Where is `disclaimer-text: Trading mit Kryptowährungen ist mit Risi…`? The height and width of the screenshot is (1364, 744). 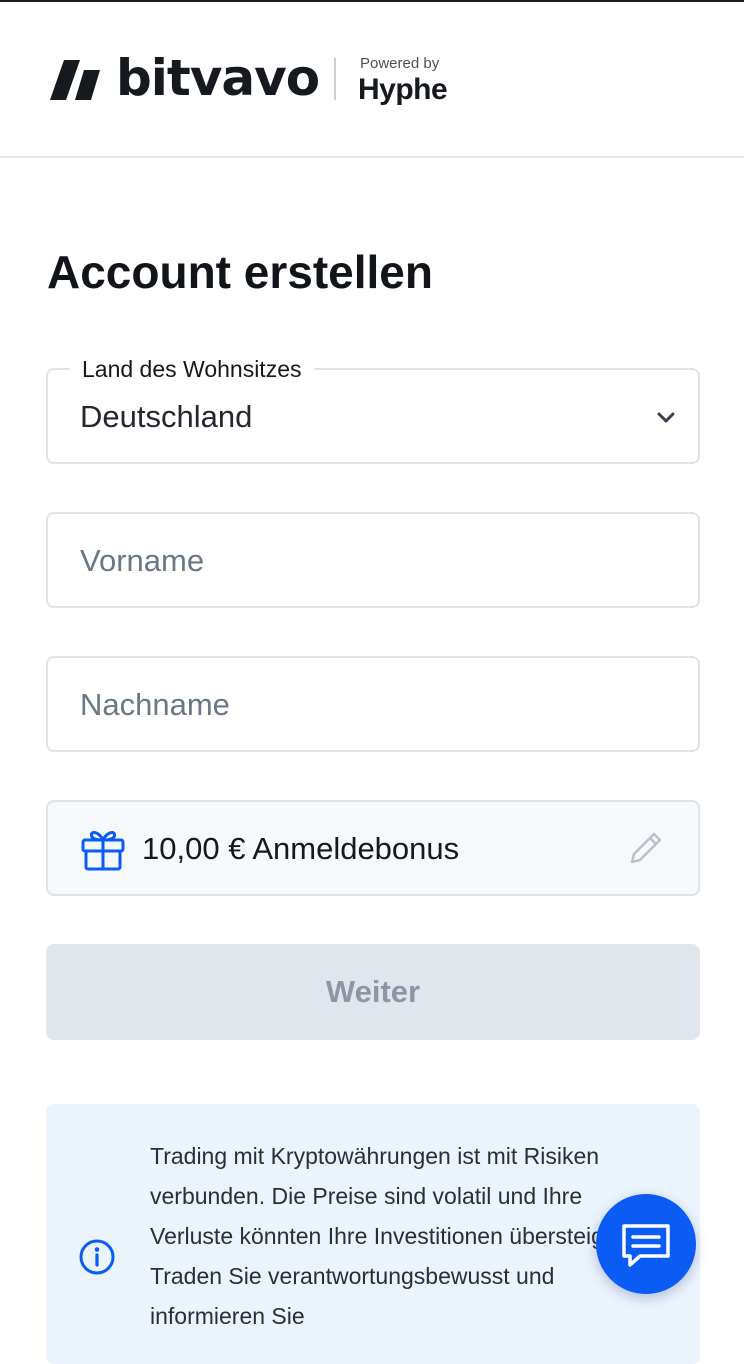
disclaimer-text: Trading mit Kryptowährungen ist mit Risi… is located at coordinates (393, 1236).